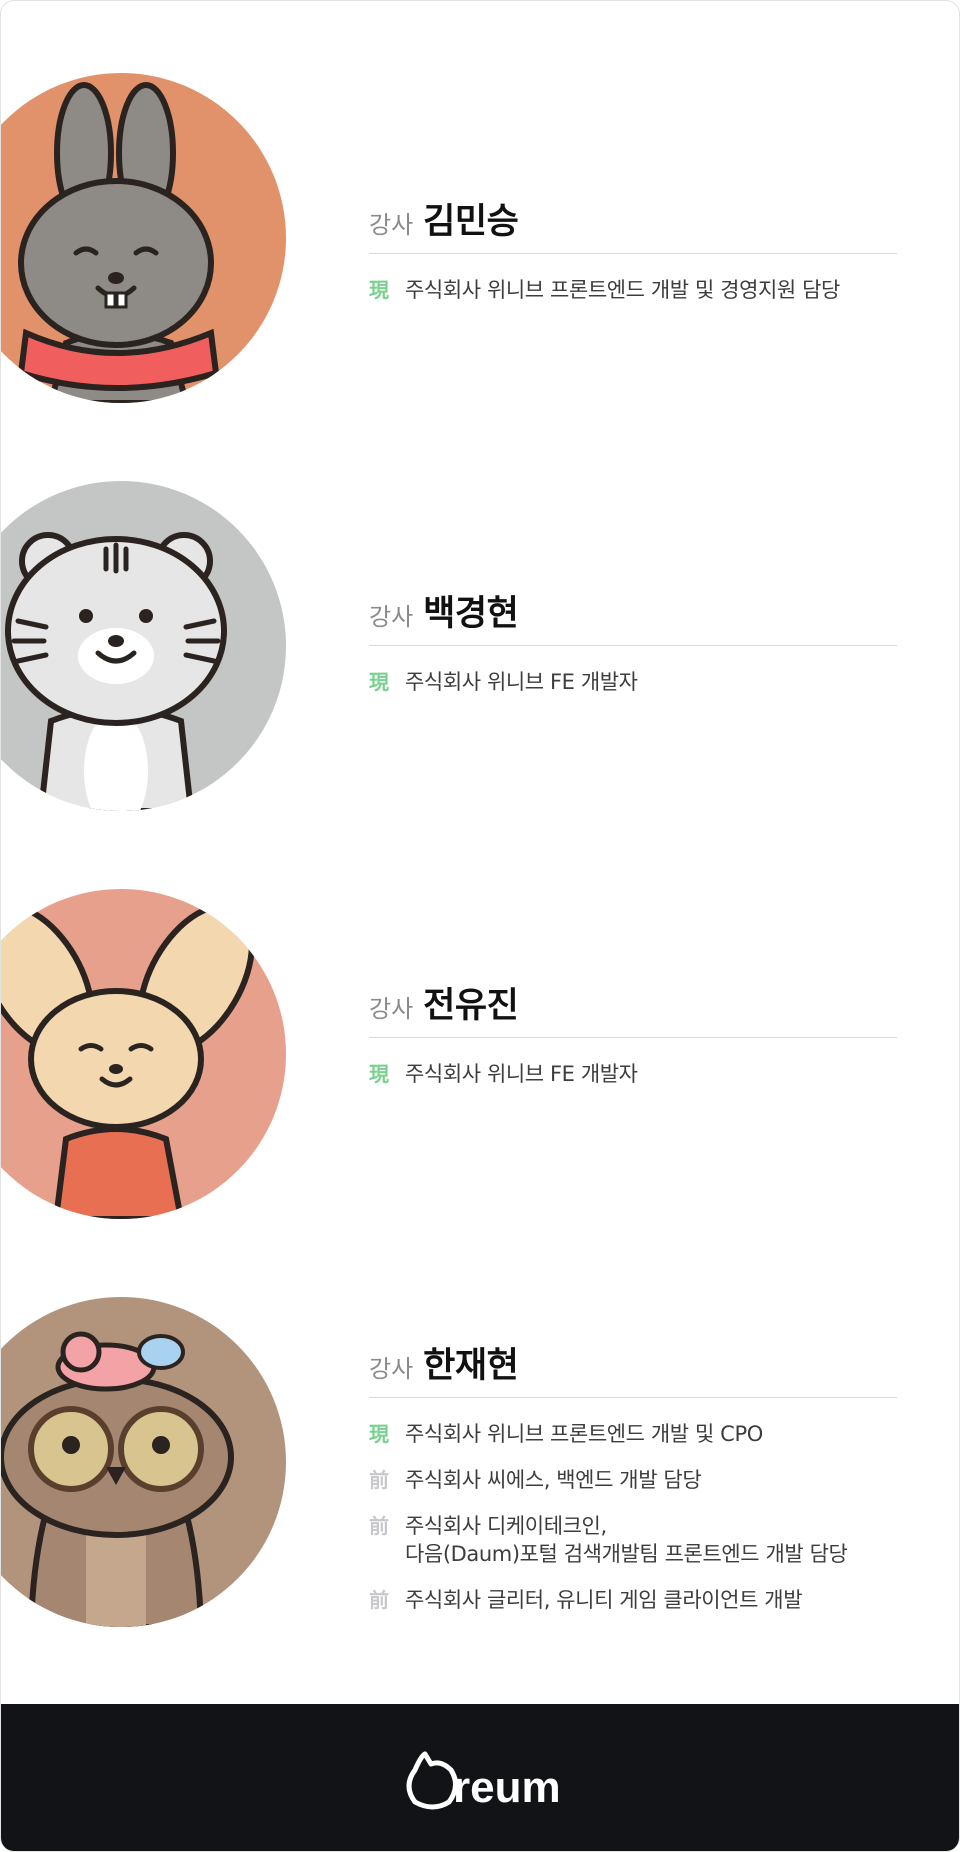 The width and height of the screenshot is (960, 1852). What do you see at coordinates (471, 222) in the screenshot?
I see `instructor-name: 김민승` at bounding box center [471, 222].